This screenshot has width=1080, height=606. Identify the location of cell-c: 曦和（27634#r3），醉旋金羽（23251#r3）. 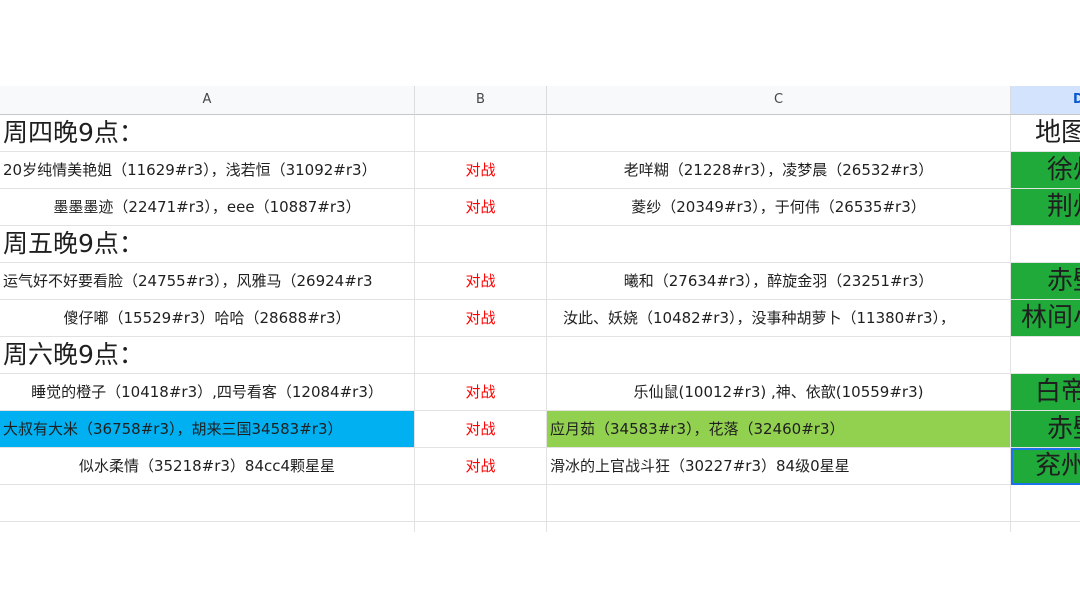
(779, 281).